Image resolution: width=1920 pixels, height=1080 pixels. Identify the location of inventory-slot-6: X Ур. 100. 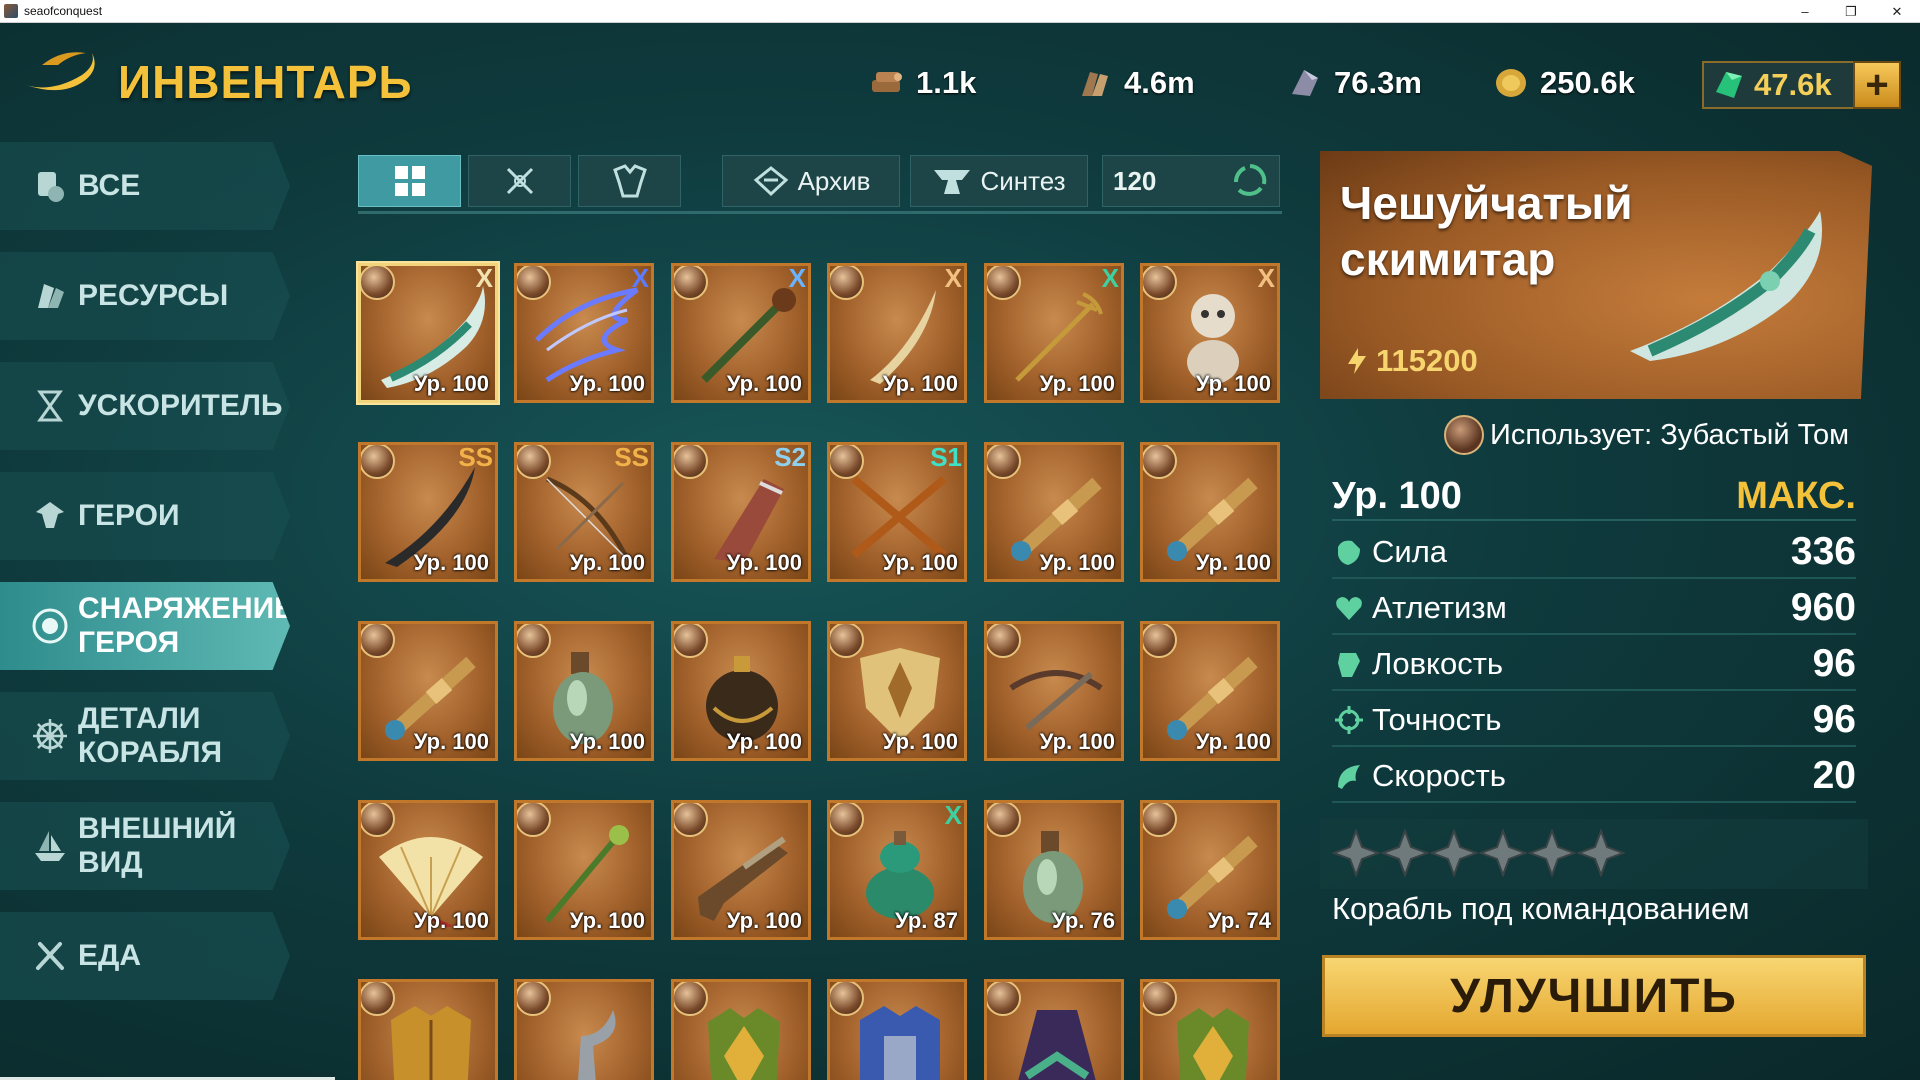
(1210, 333).